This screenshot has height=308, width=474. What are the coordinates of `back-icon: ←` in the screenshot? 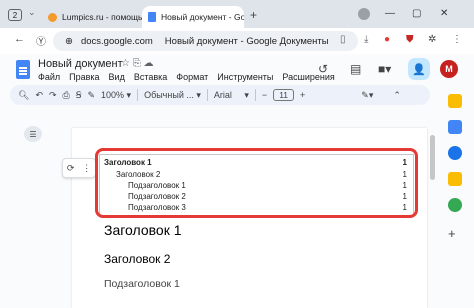 It's located at (19, 39).